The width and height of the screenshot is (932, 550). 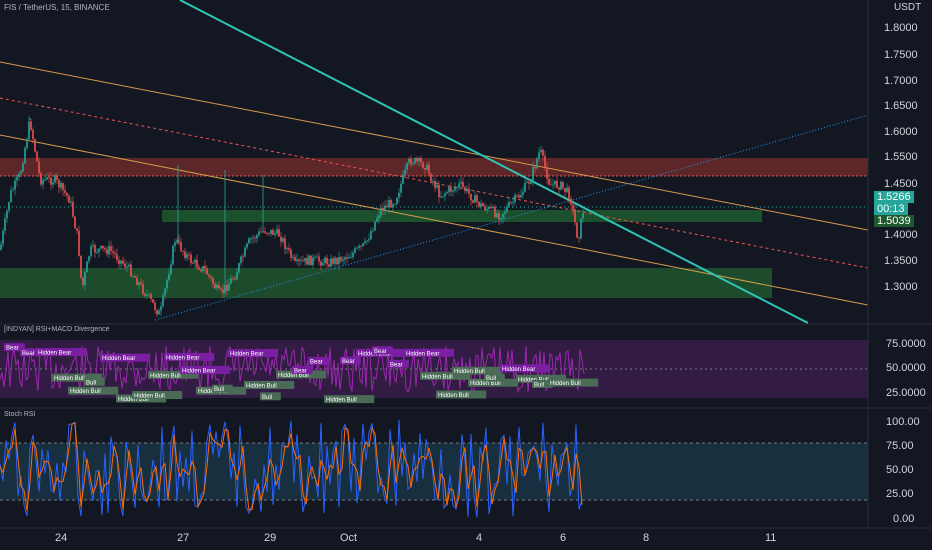 I want to click on rsi-tick: 50.0000, so click(x=906, y=368).